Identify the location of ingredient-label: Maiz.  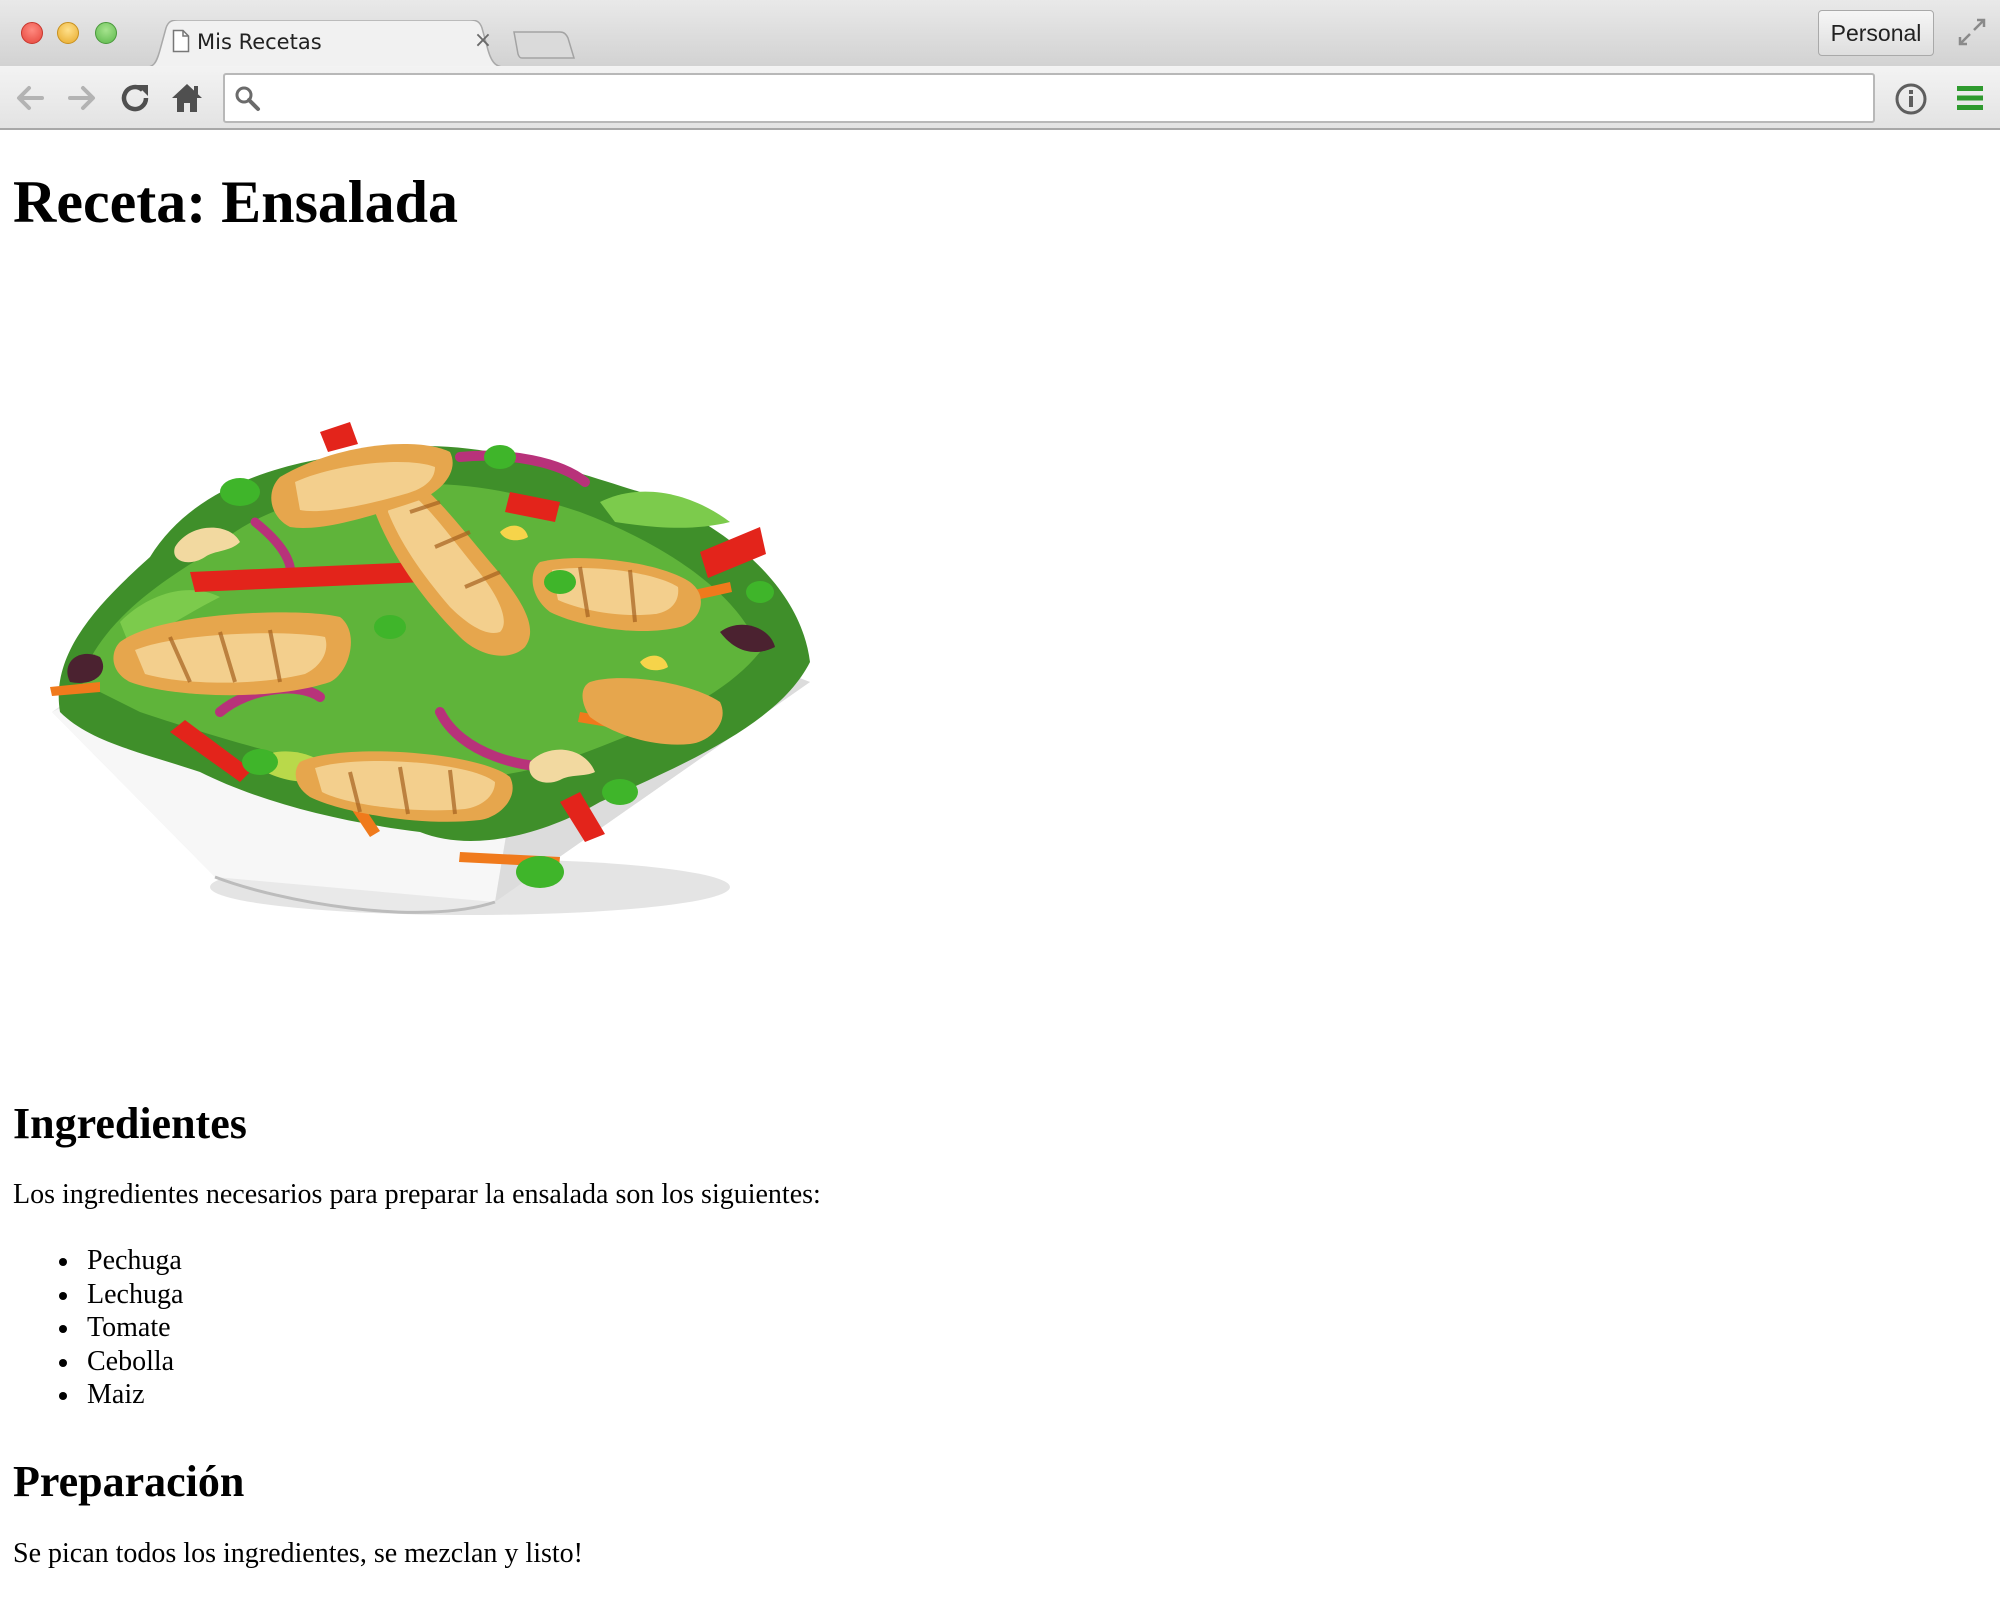
(116, 1394).